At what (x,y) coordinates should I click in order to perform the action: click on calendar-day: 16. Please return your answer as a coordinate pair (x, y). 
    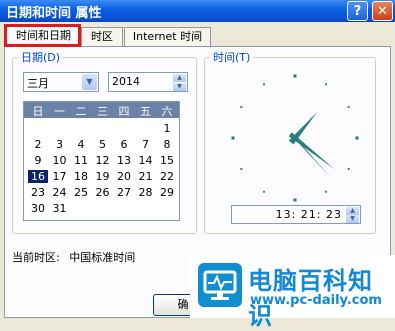
    Looking at the image, I should click on (38, 176).